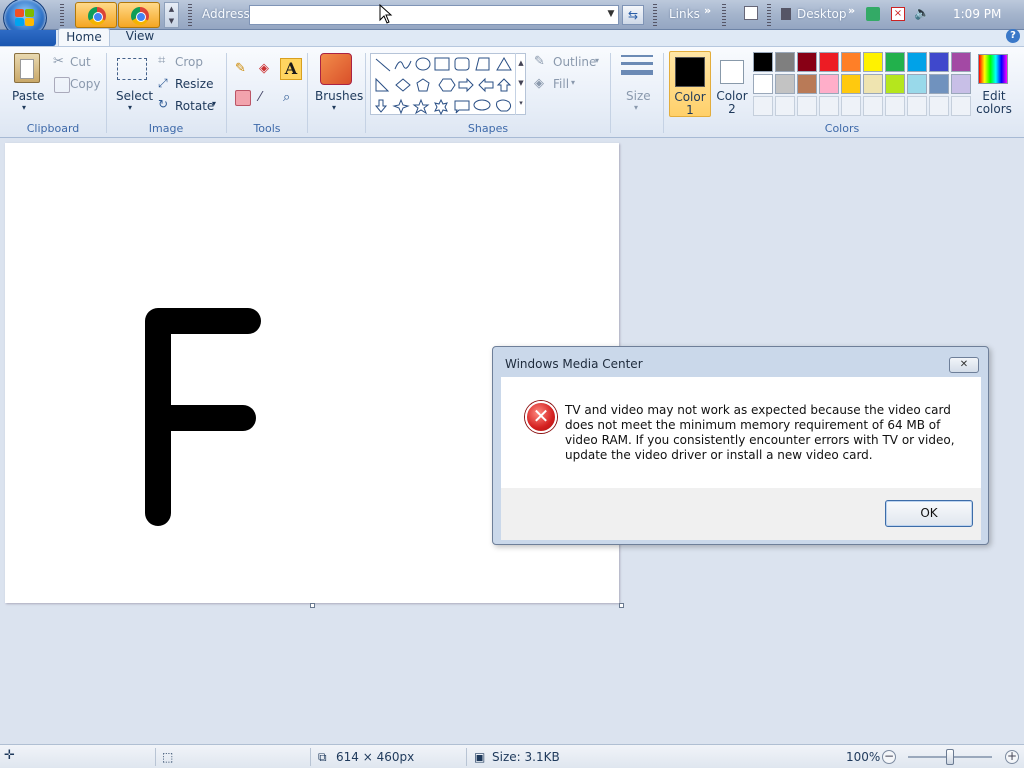 This screenshot has height=768, width=1024. I want to click on select-rect-icon, so click(132, 69).